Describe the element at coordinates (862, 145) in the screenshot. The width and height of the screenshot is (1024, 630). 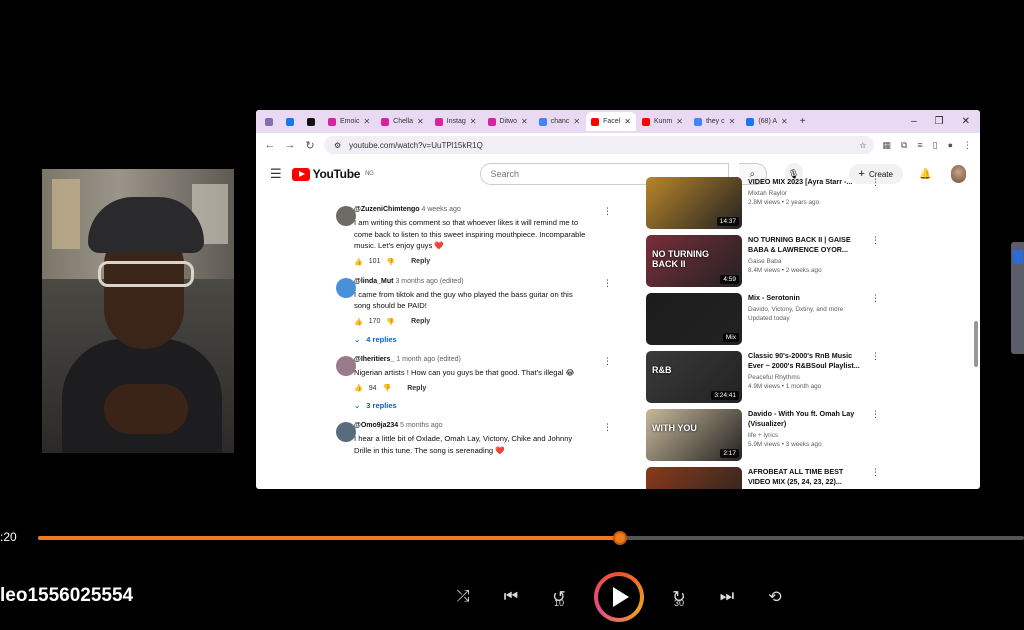
I see `bookmark-star-icon: ☆` at that location.